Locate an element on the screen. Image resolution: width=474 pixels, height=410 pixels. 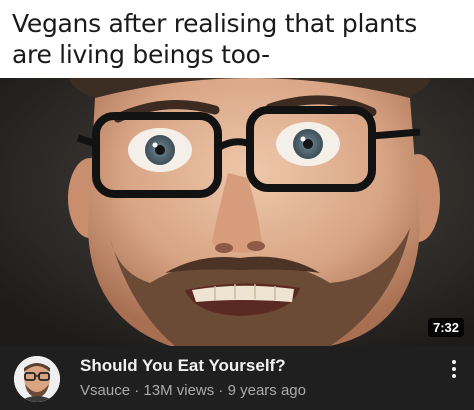
video-meta: Vsauce · 13M views · 9 years ago is located at coordinates (193, 390).